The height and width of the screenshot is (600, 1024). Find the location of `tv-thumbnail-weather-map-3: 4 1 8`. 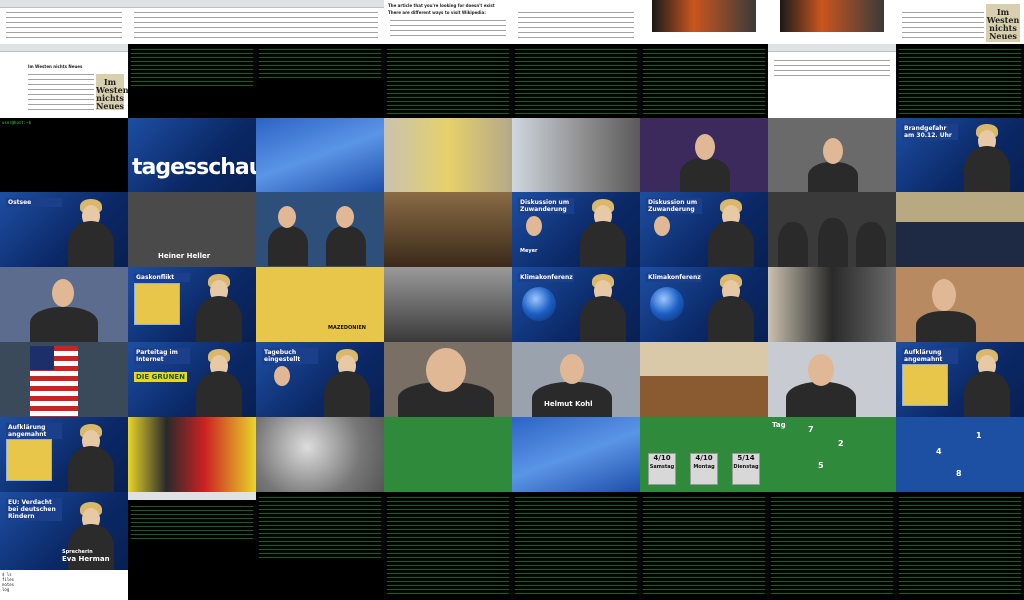

tv-thumbnail-weather-map-3: 4 1 8 is located at coordinates (960, 454).